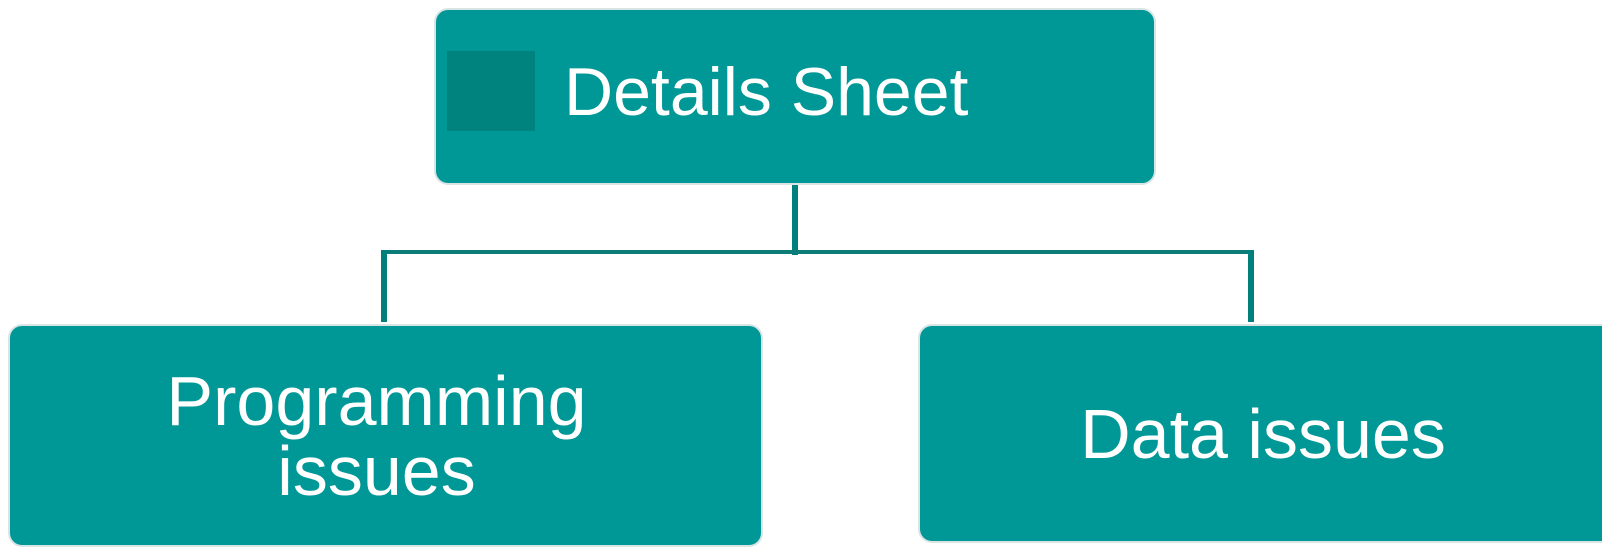  I want to click on child-node-label: Data issues, so click(1263, 433).